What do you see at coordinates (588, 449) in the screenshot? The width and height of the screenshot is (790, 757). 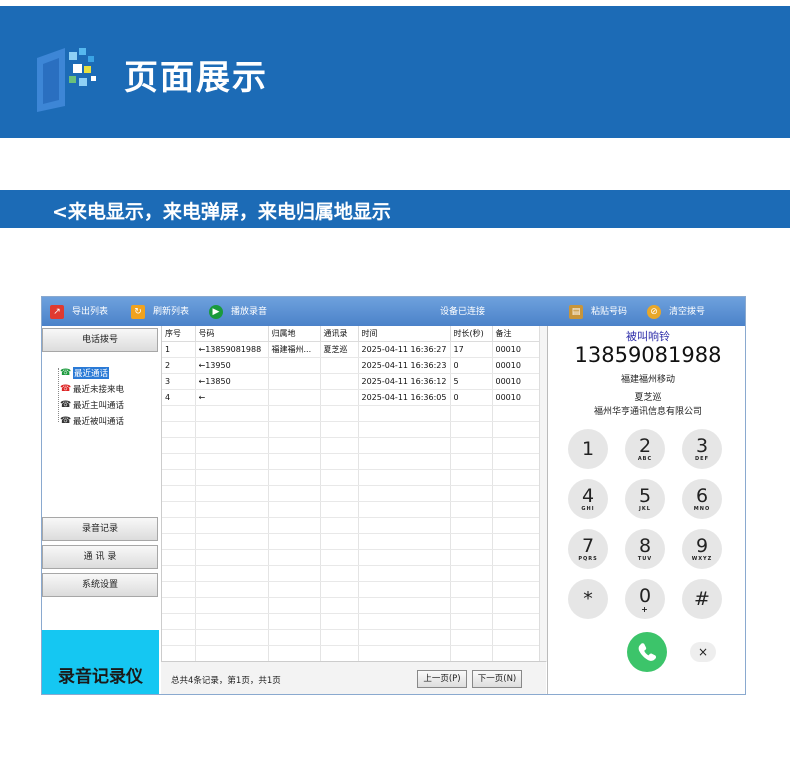 I see `key-1: 1` at bounding box center [588, 449].